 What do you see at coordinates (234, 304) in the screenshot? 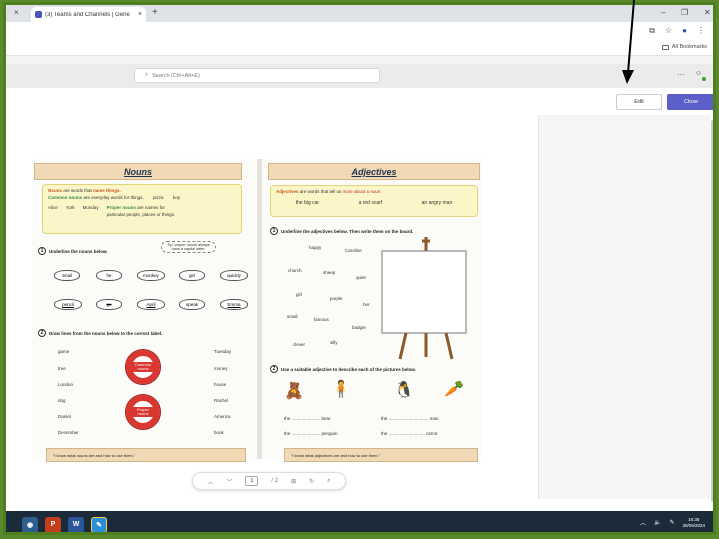
I see `noun-bubble: Emma` at bounding box center [234, 304].